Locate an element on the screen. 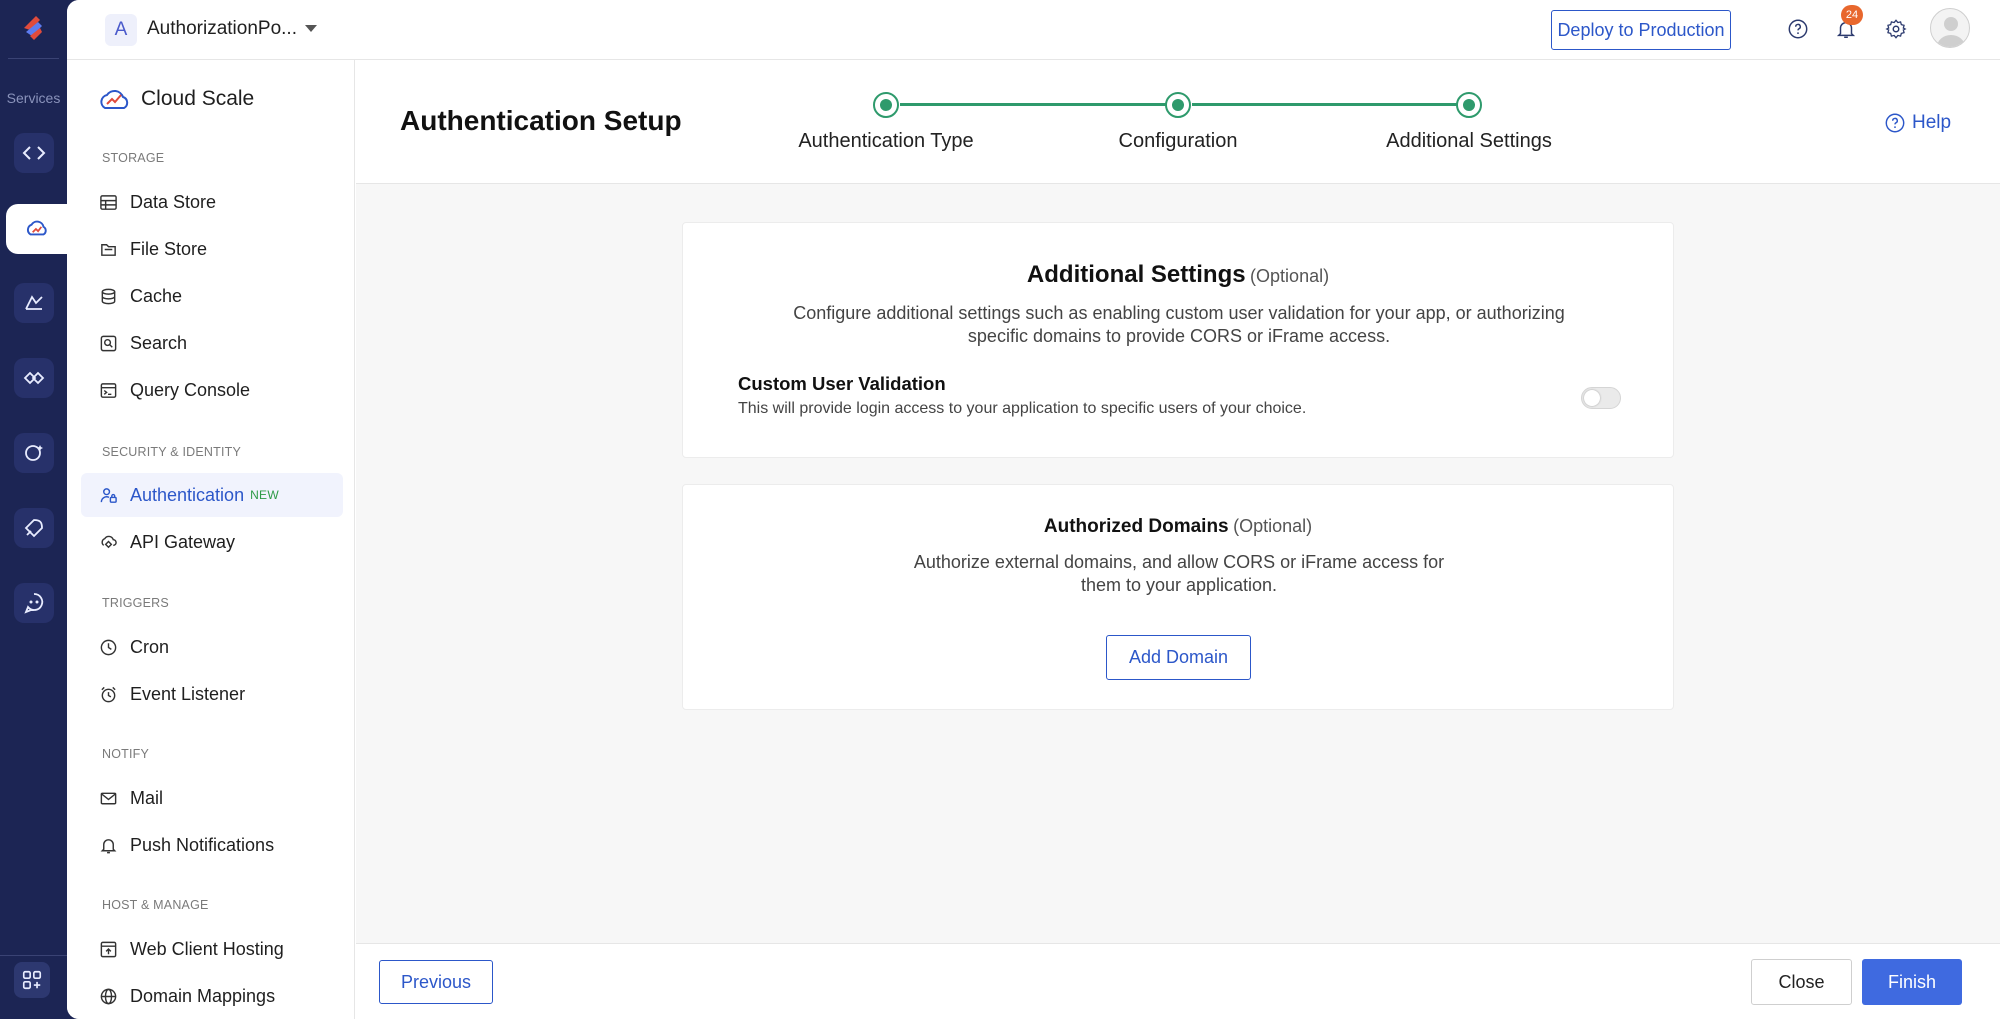  sidebar-item-label: Query Console is located at coordinates (190, 389).